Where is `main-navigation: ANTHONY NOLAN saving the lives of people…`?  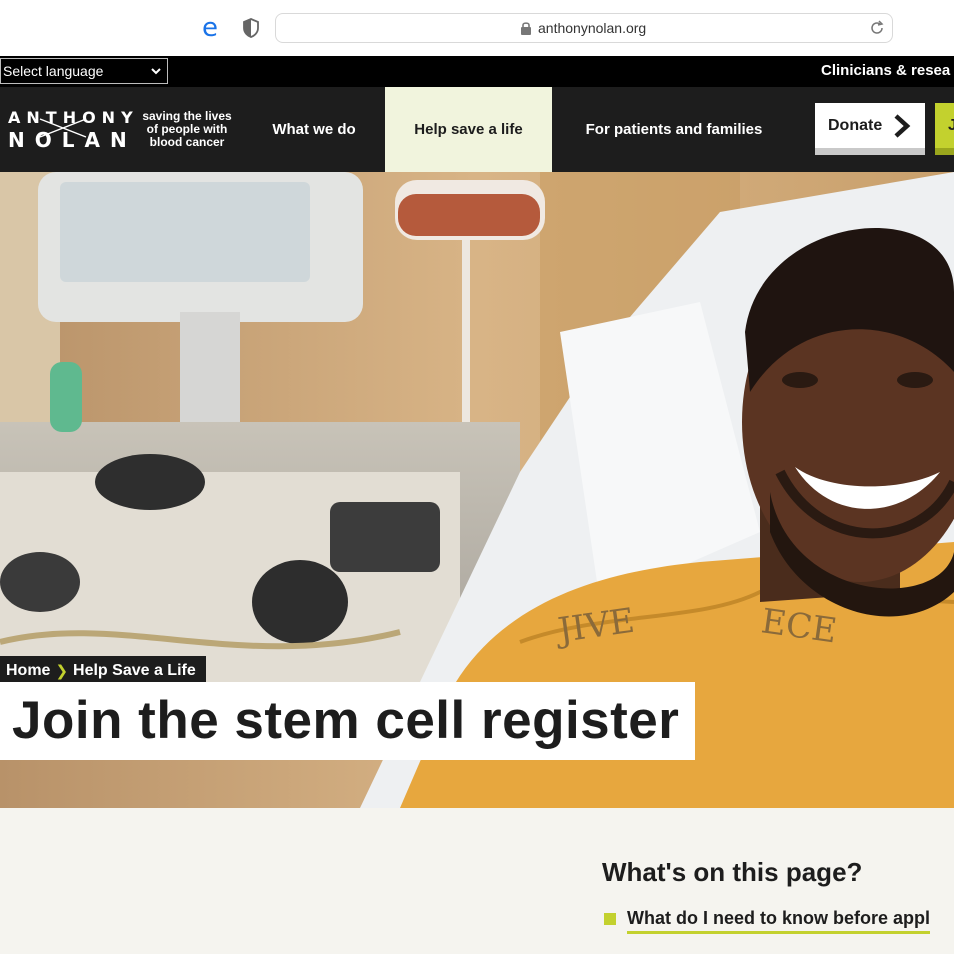
main-navigation: ANTHONY NOLAN saving the lives of people… is located at coordinates (477, 129).